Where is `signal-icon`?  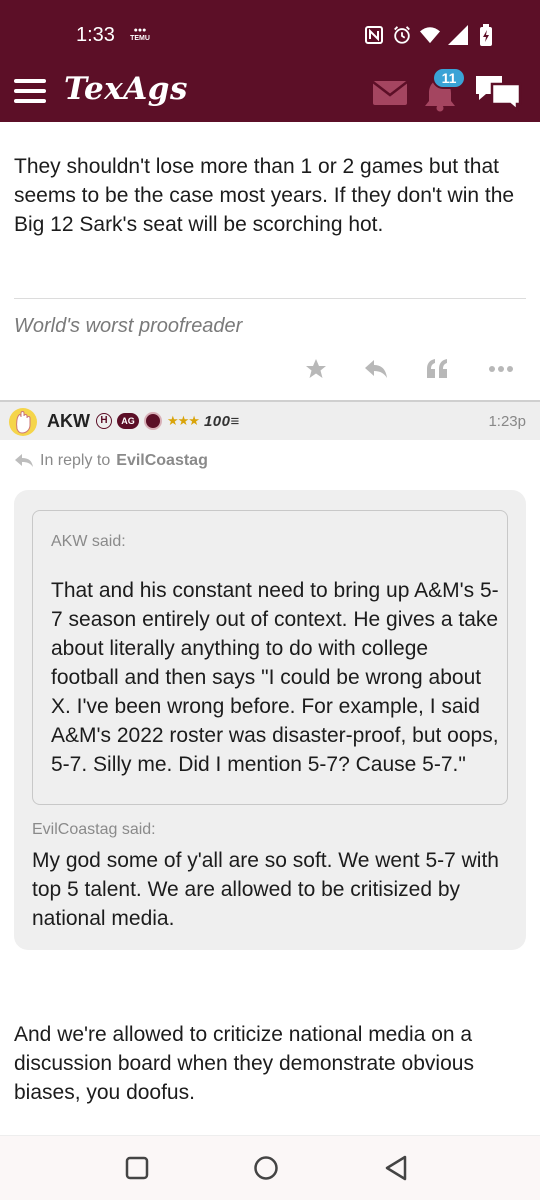 signal-icon is located at coordinates (458, 35).